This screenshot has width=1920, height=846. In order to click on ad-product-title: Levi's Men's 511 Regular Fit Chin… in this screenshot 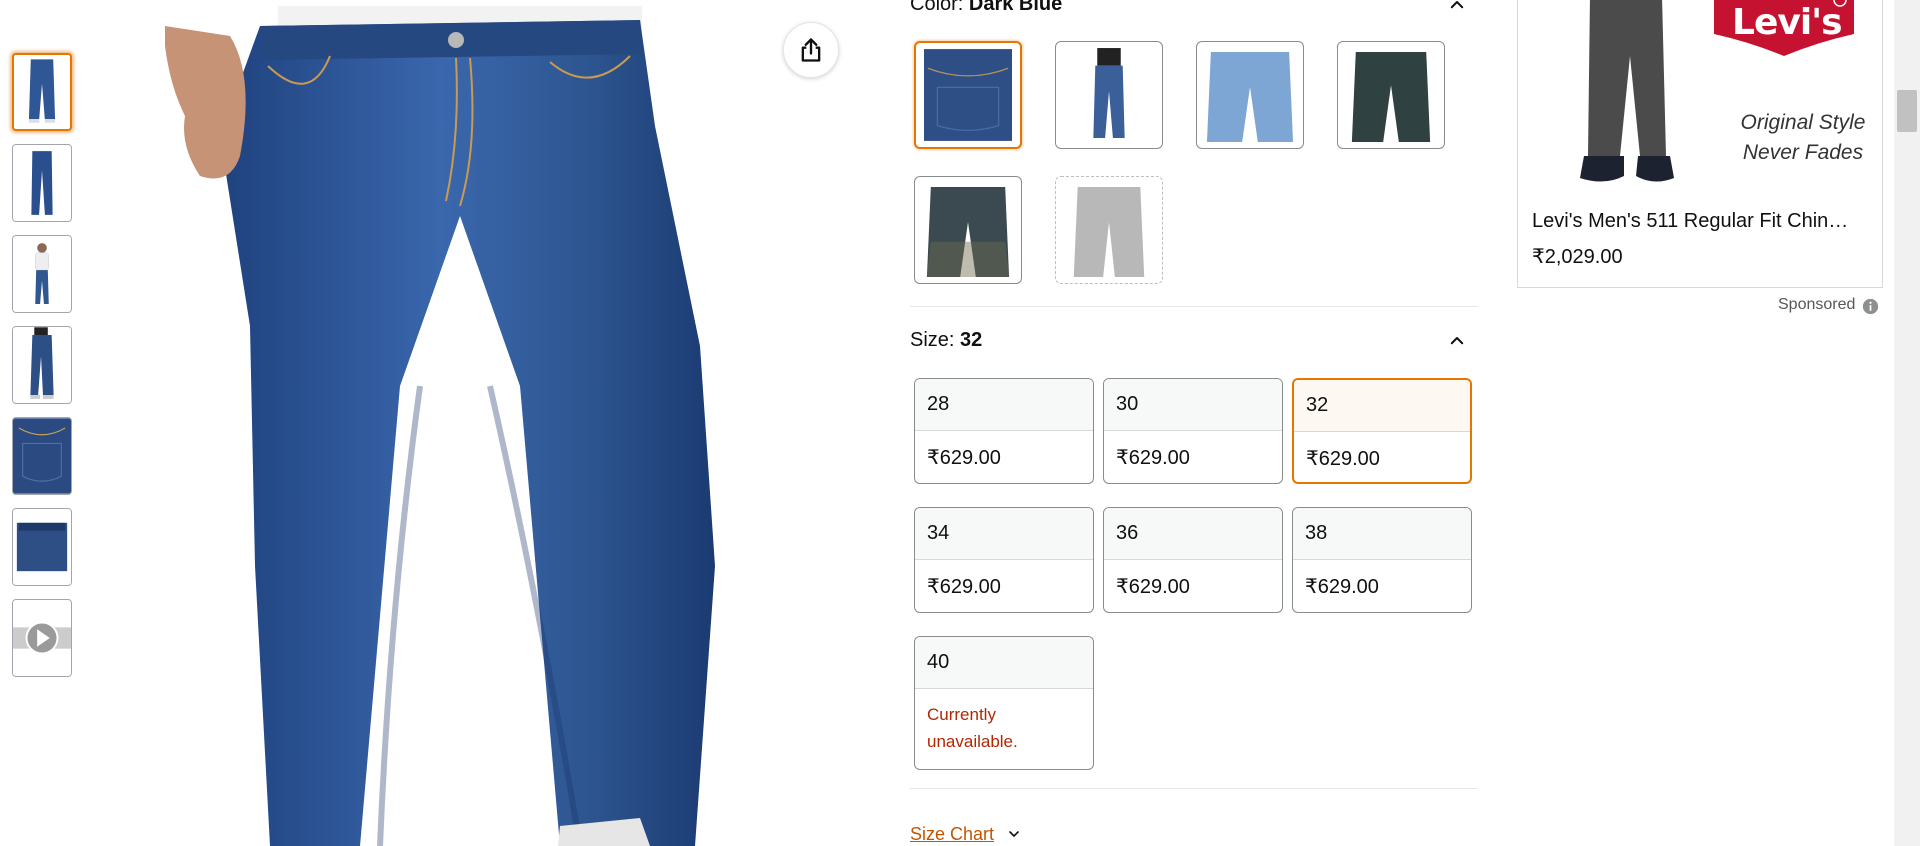, I will do `click(1702, 221)`.